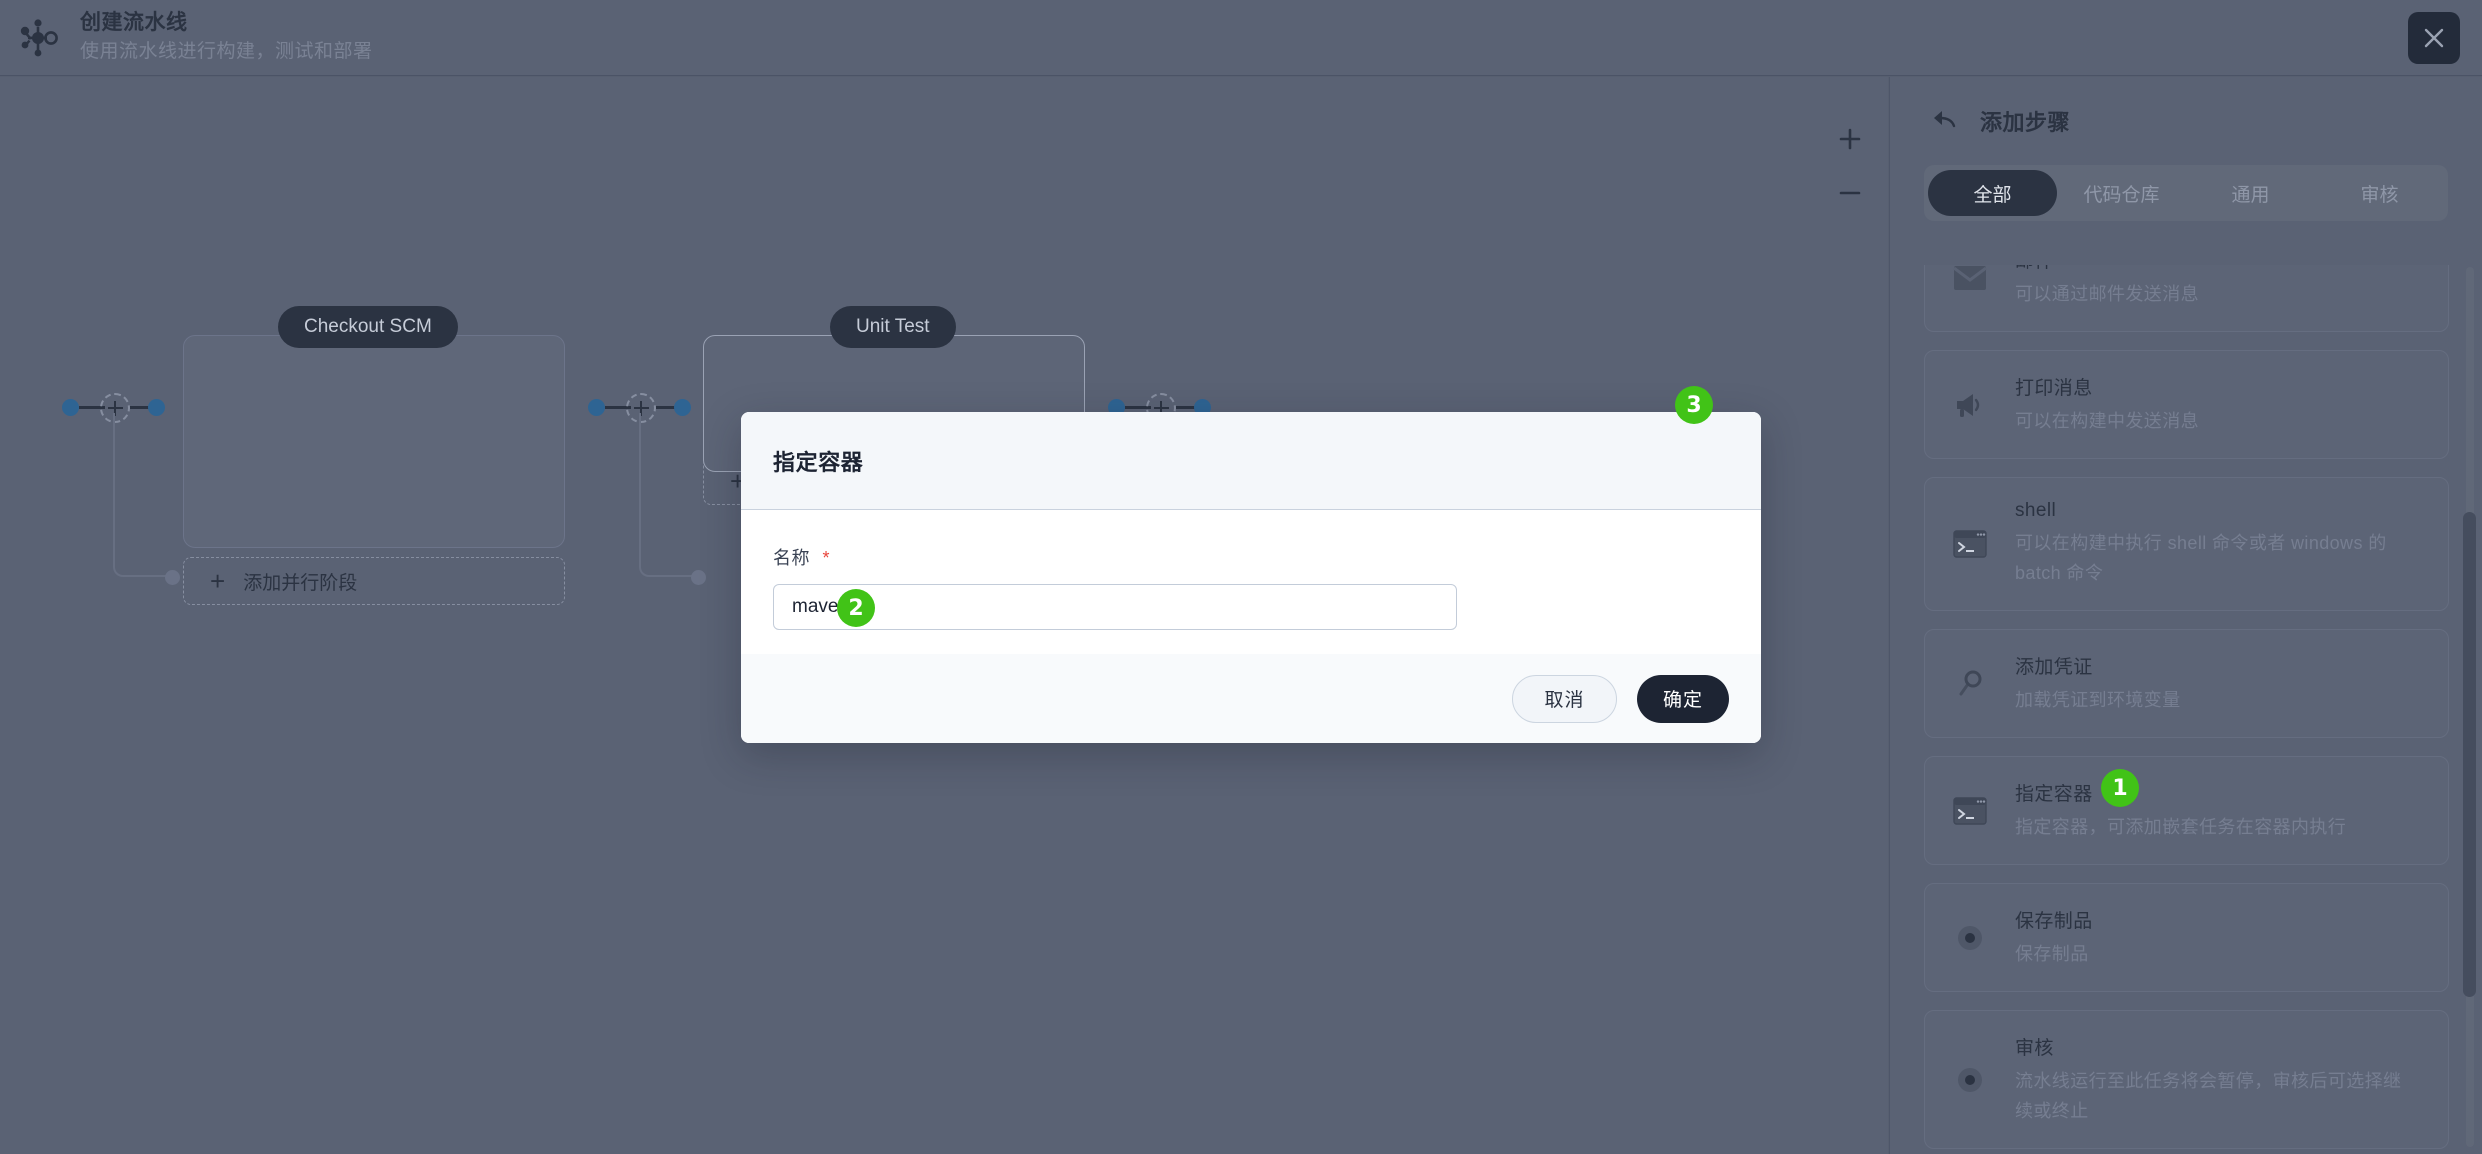 This screenshot has width=2482, height=1154. I want to click on zoom-controls, so click(1850, 166).